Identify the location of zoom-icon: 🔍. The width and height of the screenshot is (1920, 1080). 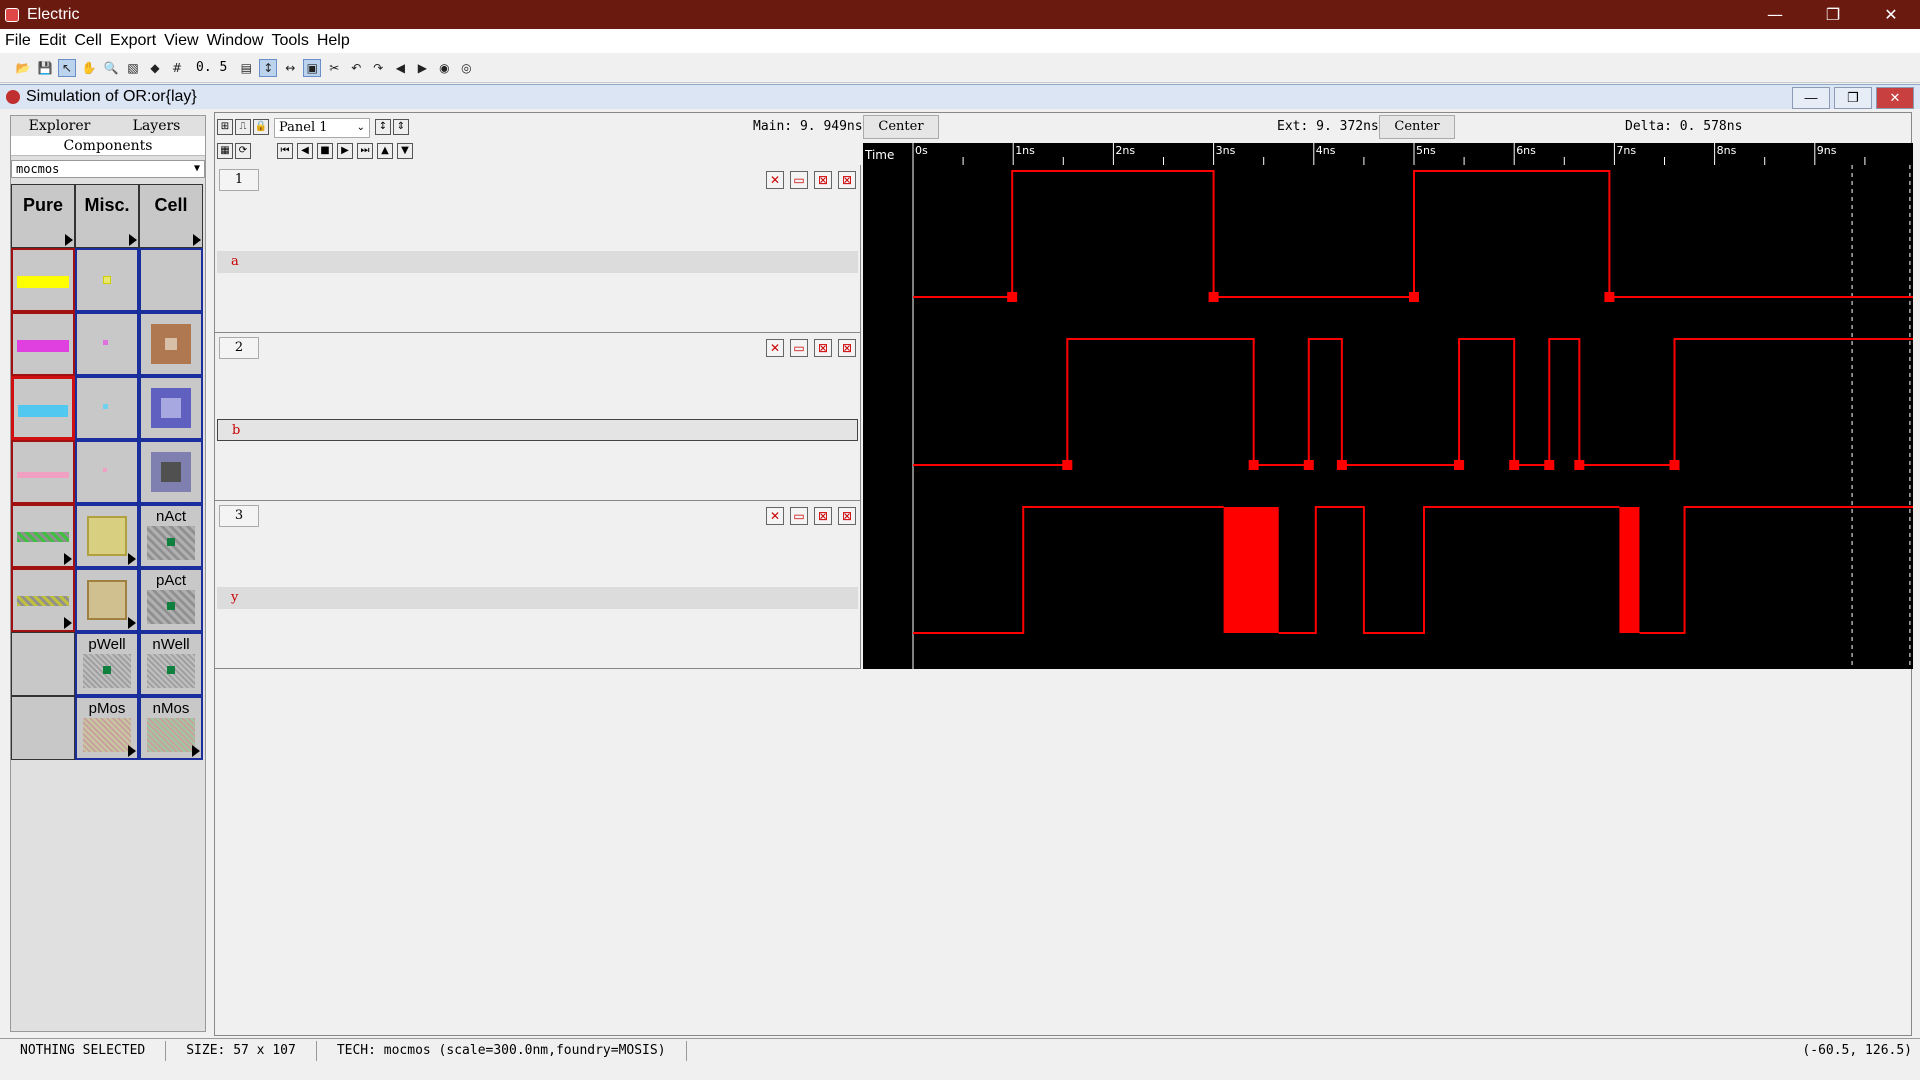
(111, 68).